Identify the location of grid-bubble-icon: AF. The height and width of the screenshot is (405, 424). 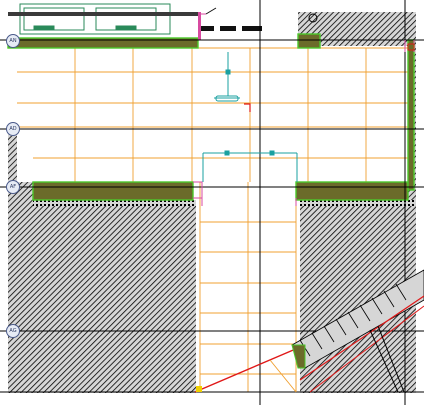
(13, 187).